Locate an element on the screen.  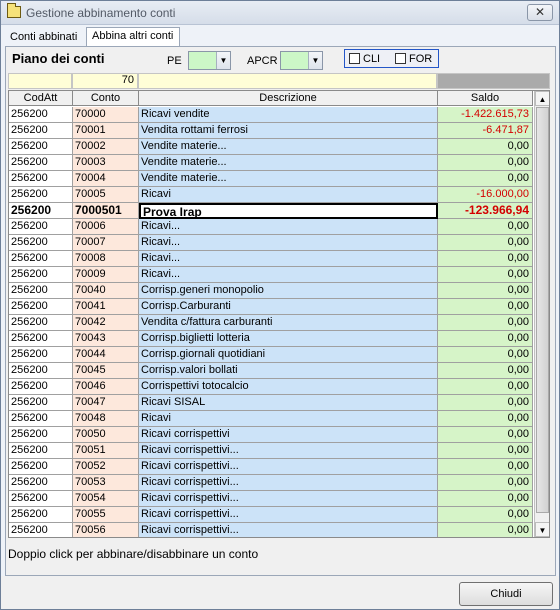
table-row: 256200 70055 Ricavi corrispettivi... 0,00 is located at coordinates (271, 515).